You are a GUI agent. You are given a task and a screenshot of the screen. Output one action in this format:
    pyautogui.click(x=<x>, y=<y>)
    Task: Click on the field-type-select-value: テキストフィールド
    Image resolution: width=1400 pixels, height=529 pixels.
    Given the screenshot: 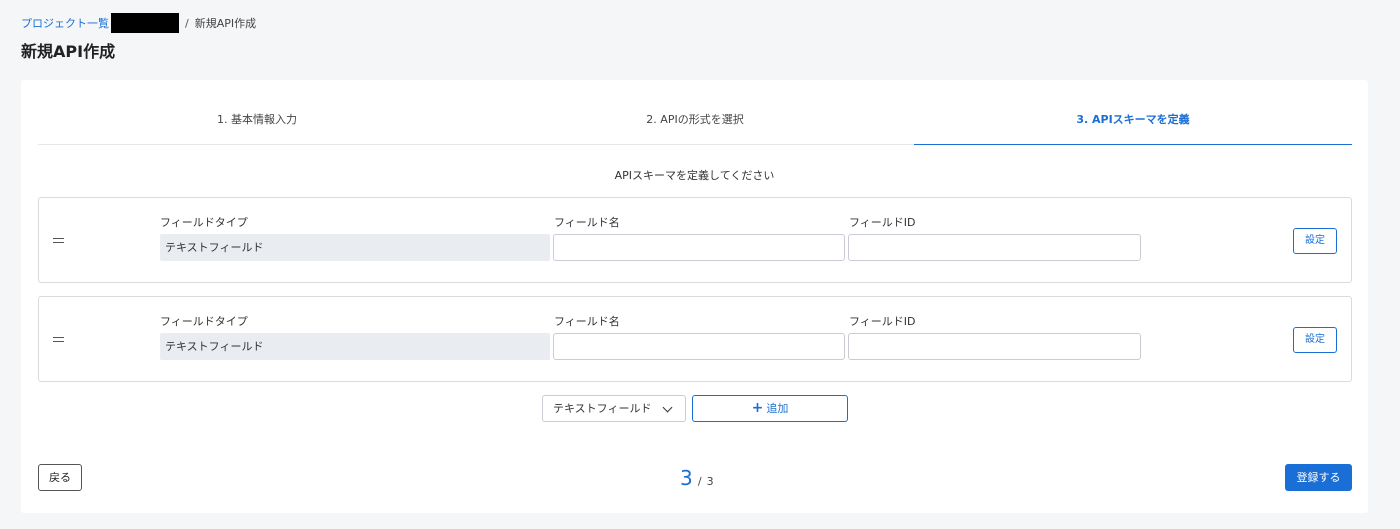 What is the action you would take?
    pyautogui.click(x=602, y=408)
    